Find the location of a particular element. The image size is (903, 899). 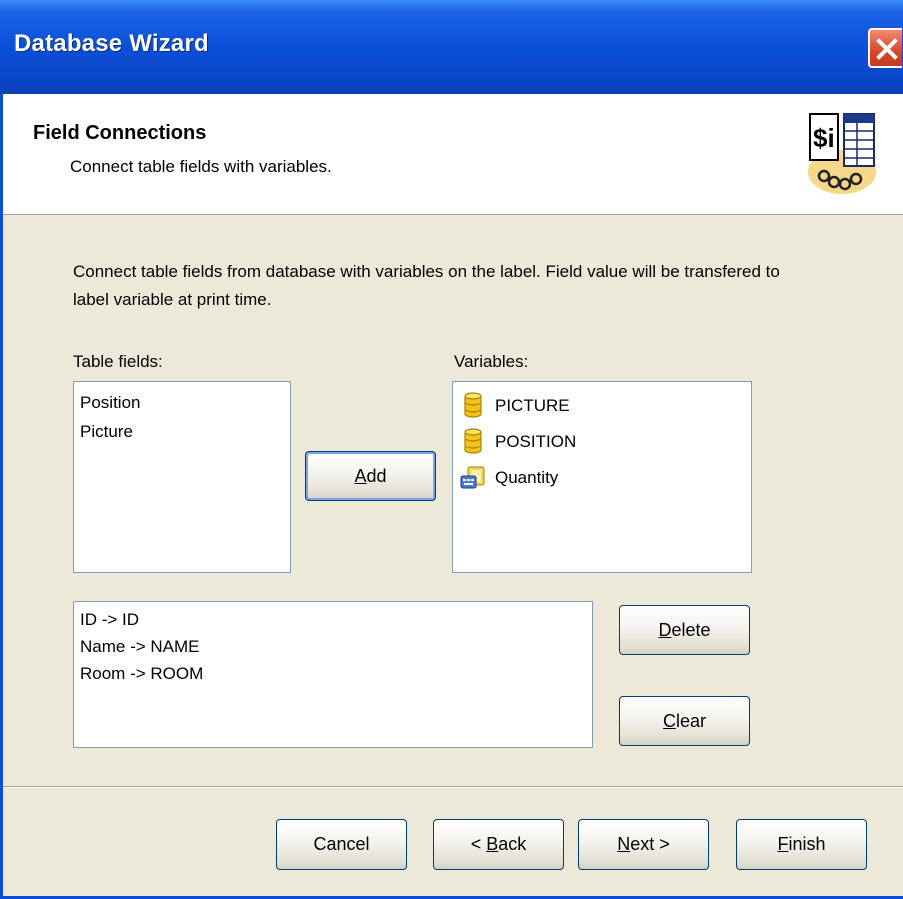

window-title: Database Wizard is located at coordinates (111, 43).